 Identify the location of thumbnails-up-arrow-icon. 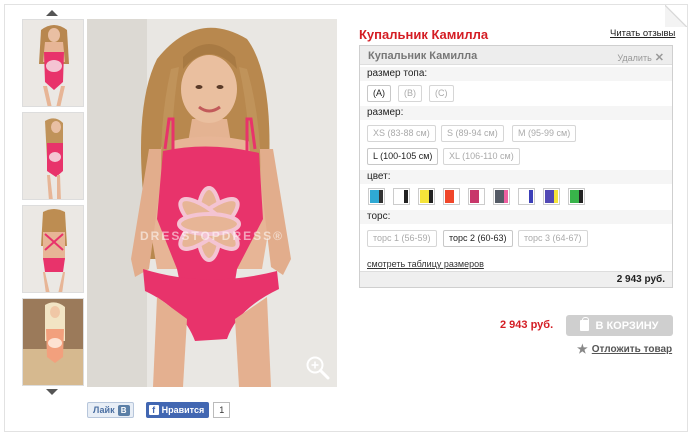
(52, 13).